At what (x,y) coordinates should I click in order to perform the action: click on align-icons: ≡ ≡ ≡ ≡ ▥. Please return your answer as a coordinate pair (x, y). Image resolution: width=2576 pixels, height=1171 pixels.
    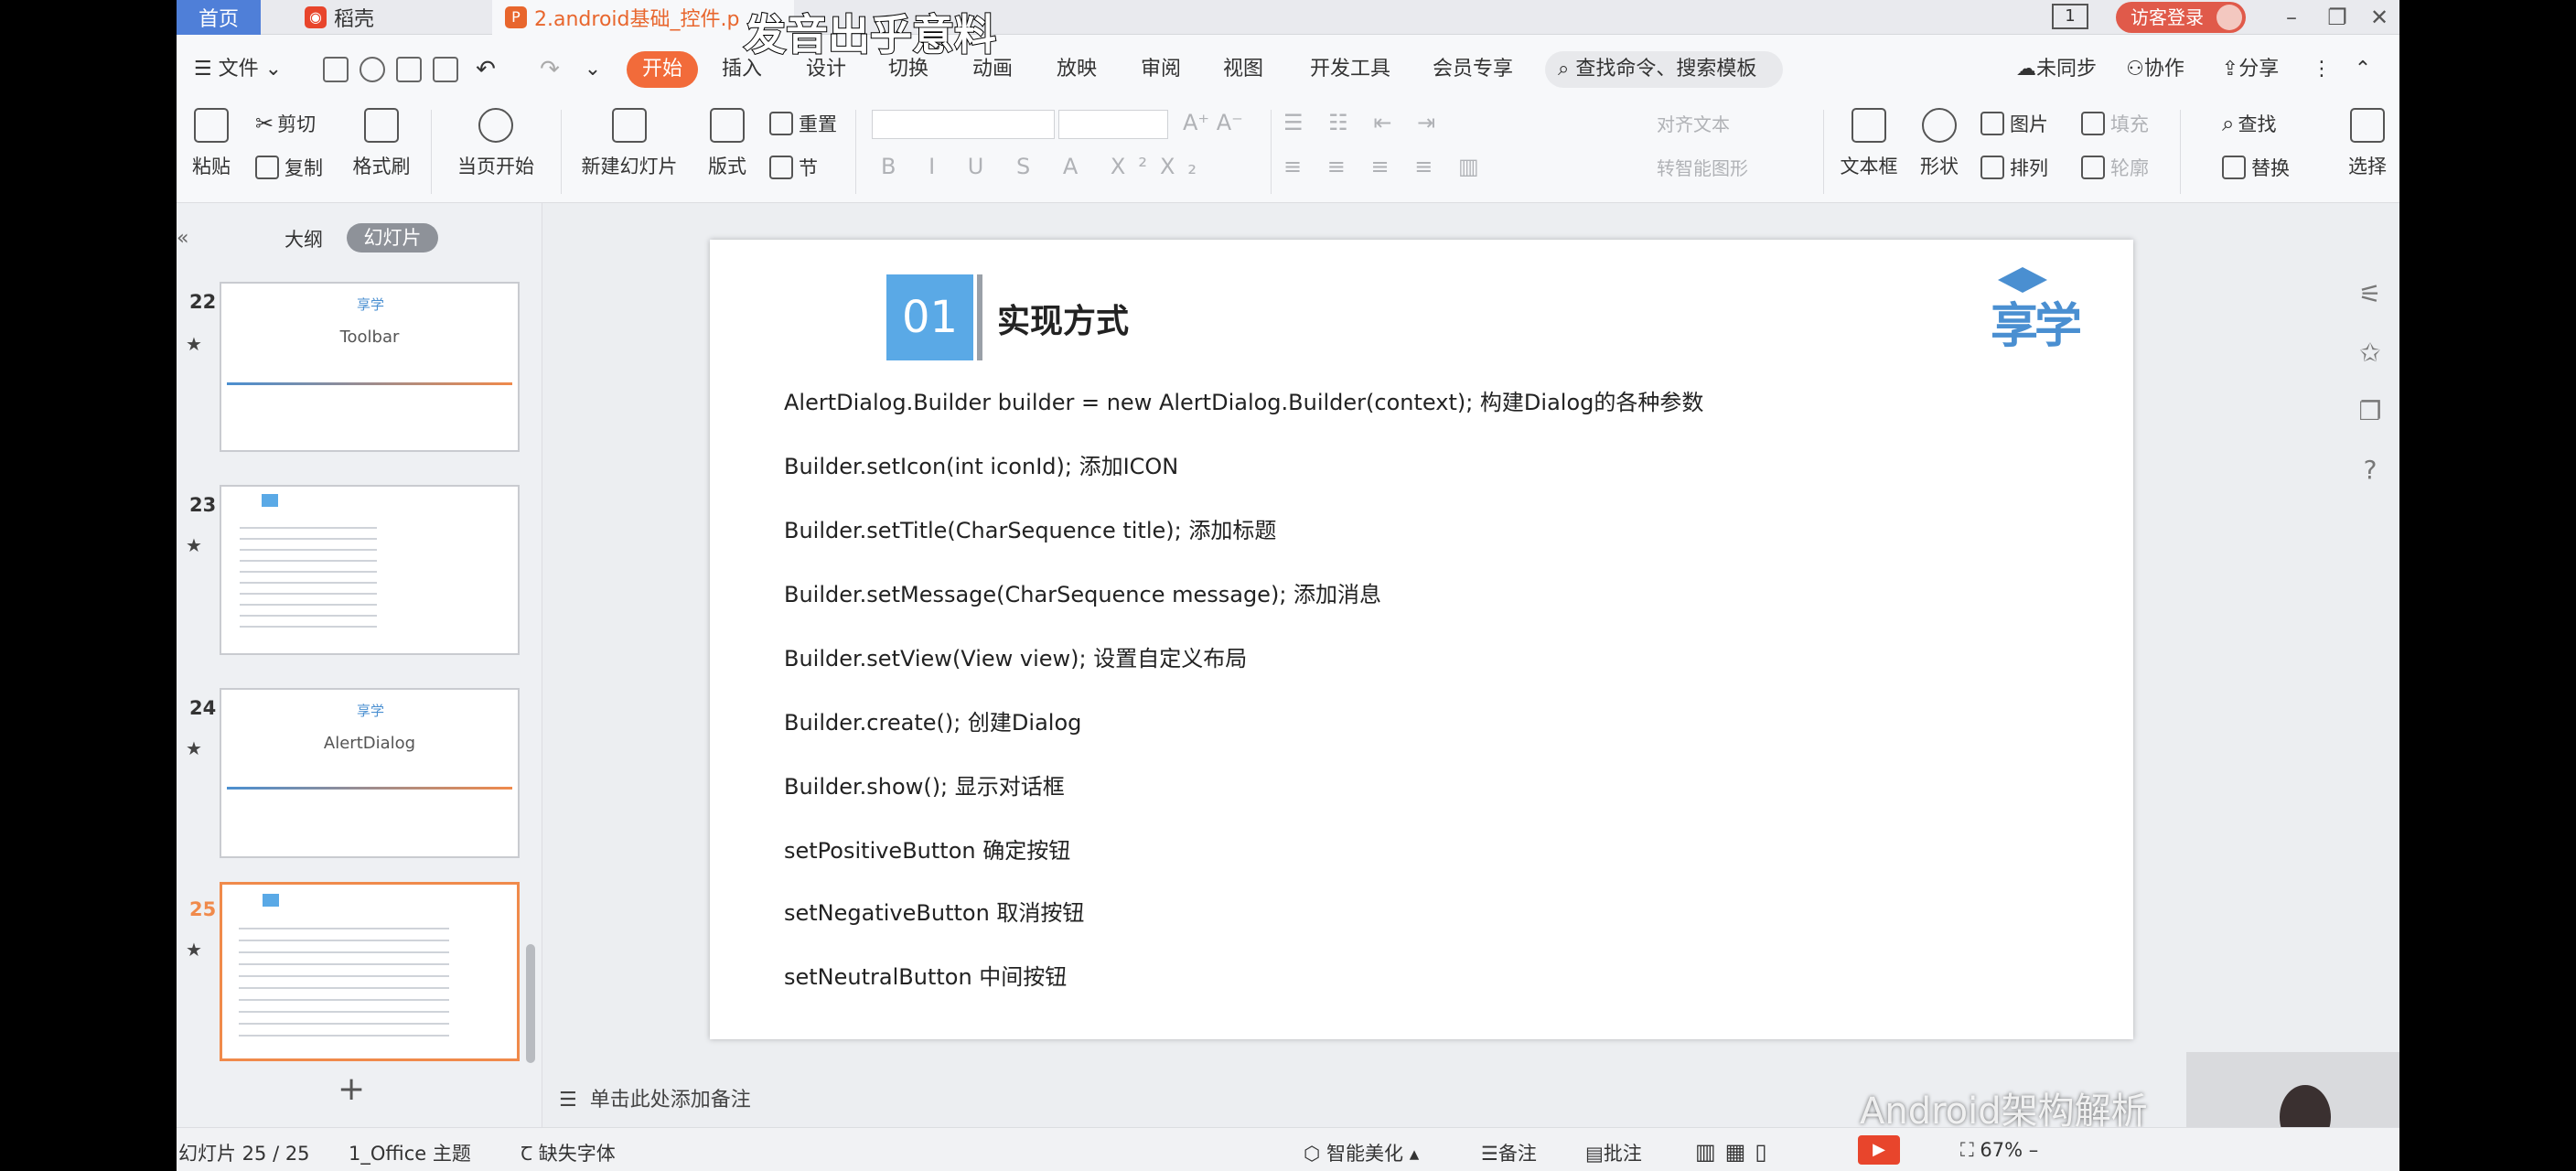
    Looking at the image, I should click on (1385, 166).